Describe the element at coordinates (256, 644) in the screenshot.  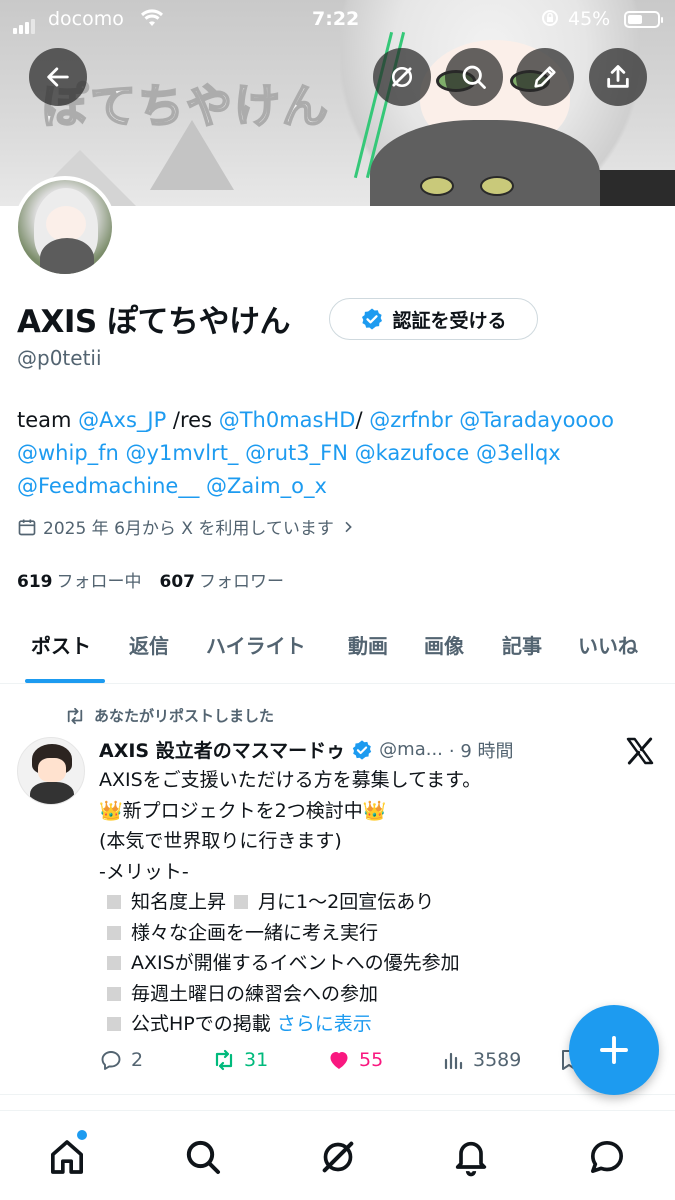
I see `tab-highlights: ハイライト` at that location.